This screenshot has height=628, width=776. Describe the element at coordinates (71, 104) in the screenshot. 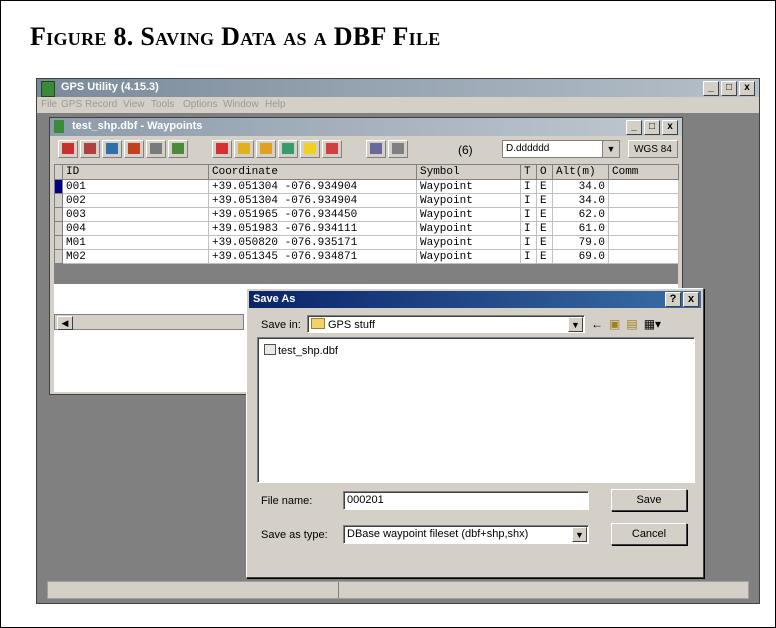

I see `menu-gps: GPS` at that location.